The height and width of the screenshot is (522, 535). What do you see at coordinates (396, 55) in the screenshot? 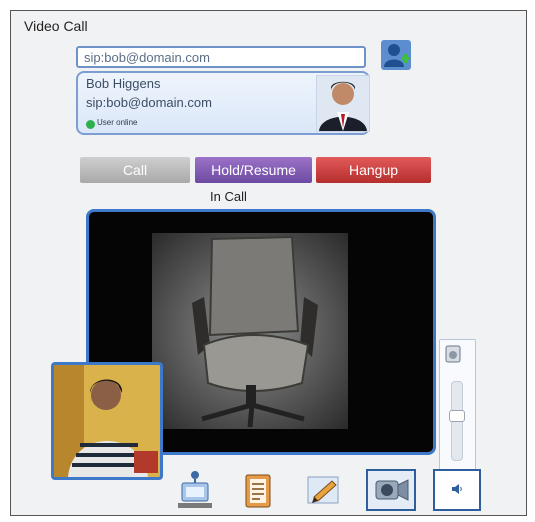
I see `add-contact-icon` at bounding box center [396, 55].